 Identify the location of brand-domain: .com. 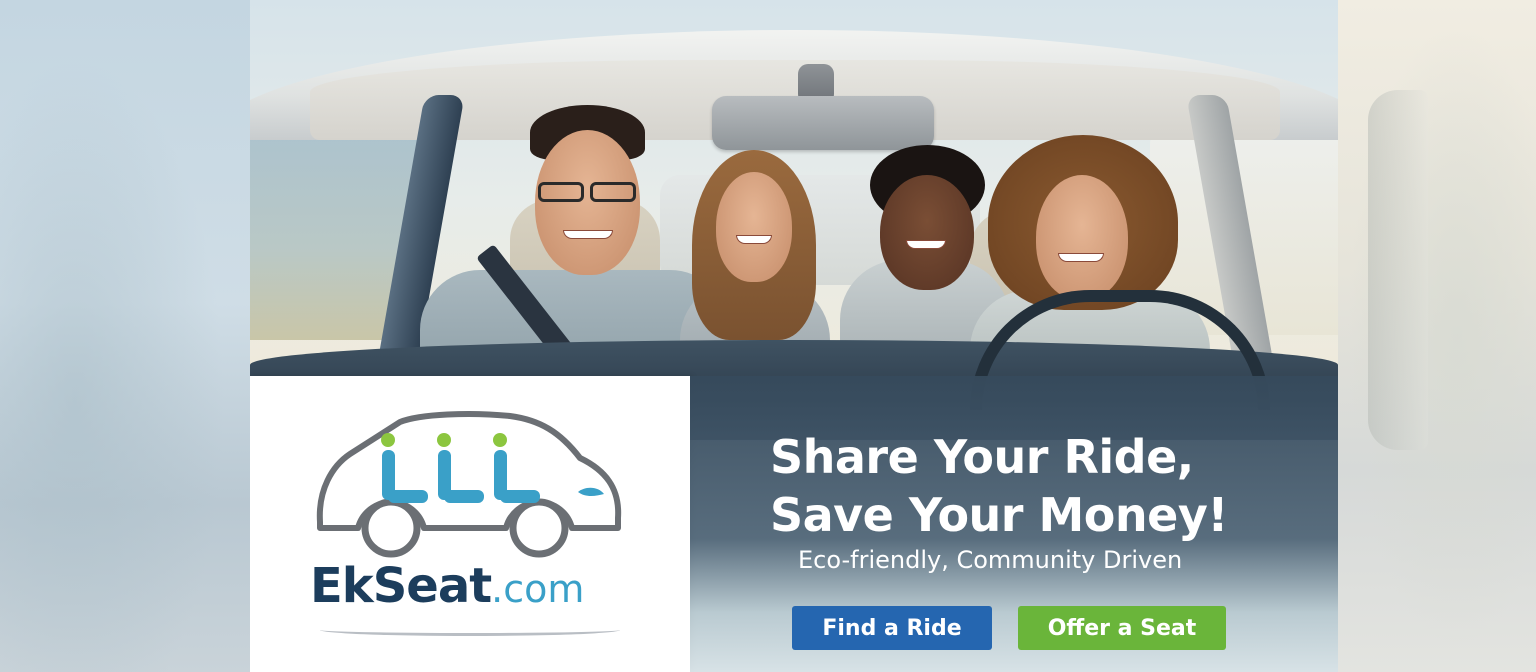
(538, 589).